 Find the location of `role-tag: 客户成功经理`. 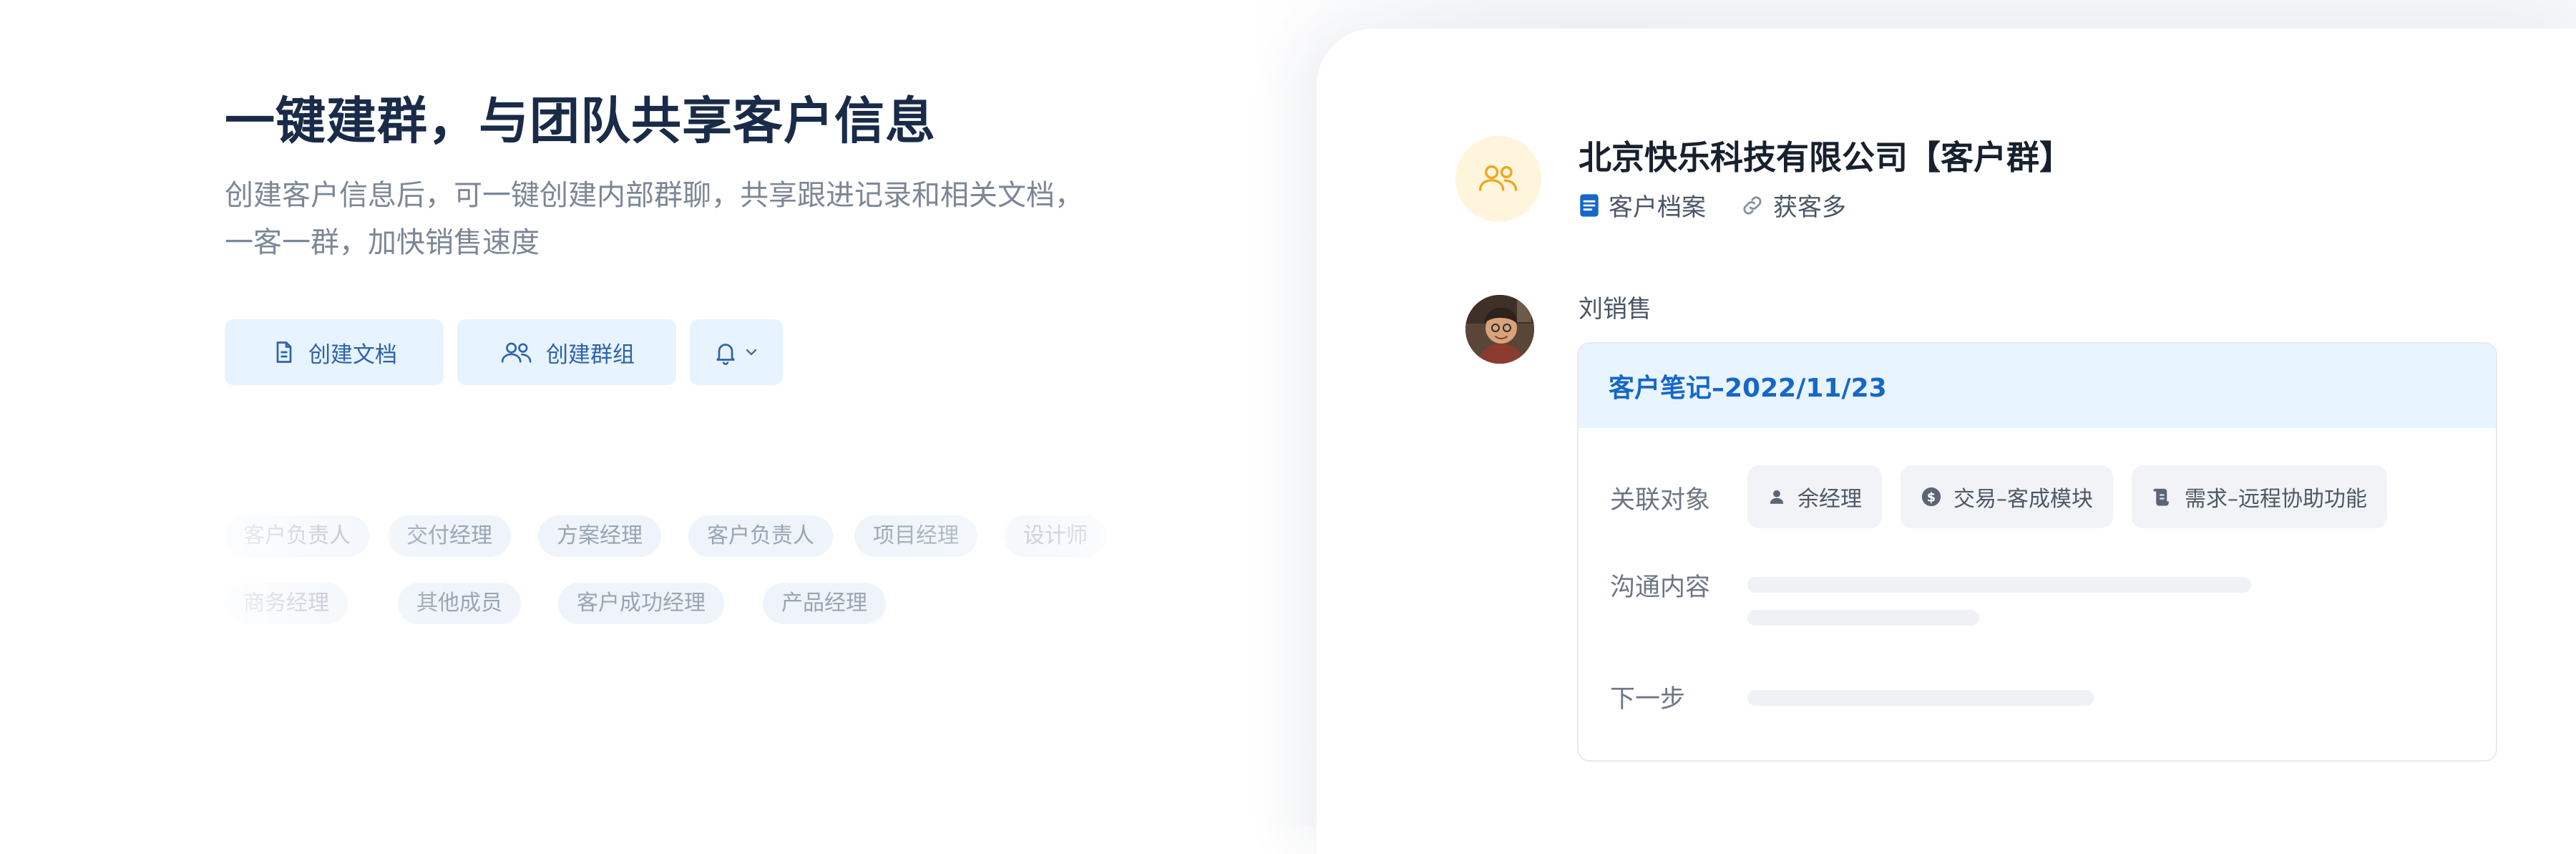

role-tag: 客户成功经理 is located at coordinates (641, 603).